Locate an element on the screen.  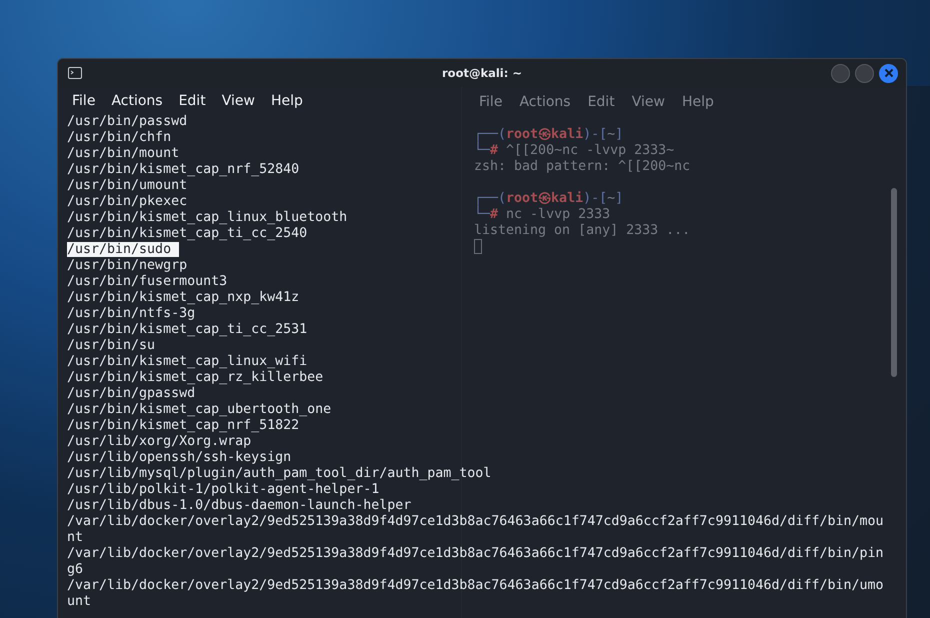
terminal-line: /usr/bin/ntfs-3g is located at coordinates (131, 313).